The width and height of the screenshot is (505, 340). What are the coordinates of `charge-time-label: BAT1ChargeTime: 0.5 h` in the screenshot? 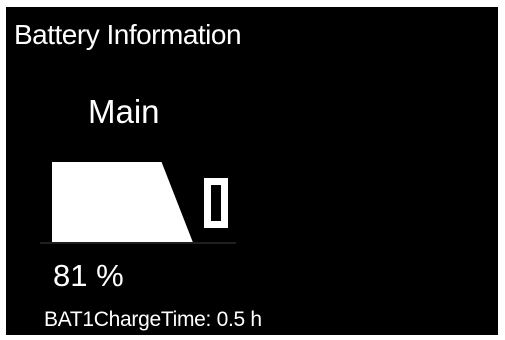 It's located at (153, 319).